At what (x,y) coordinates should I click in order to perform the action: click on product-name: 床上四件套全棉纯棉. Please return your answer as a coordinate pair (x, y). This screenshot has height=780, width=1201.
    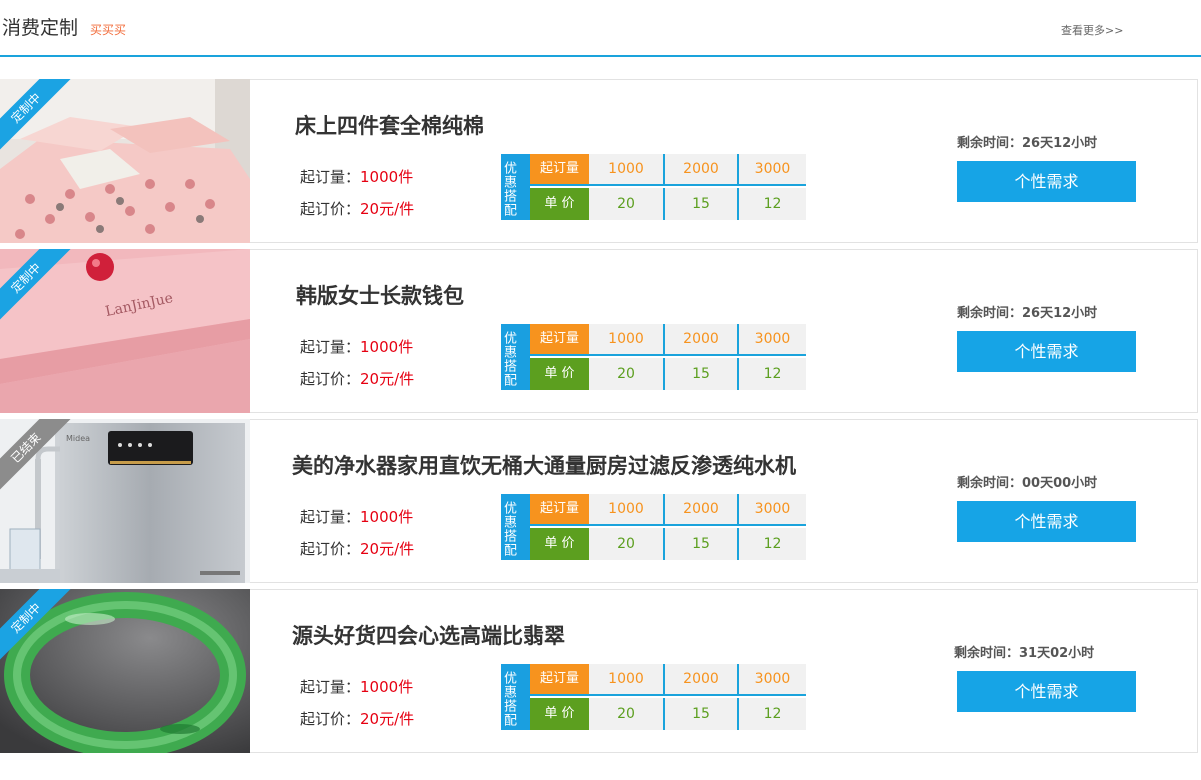
    Looking at the image, I should click on (389, 125).